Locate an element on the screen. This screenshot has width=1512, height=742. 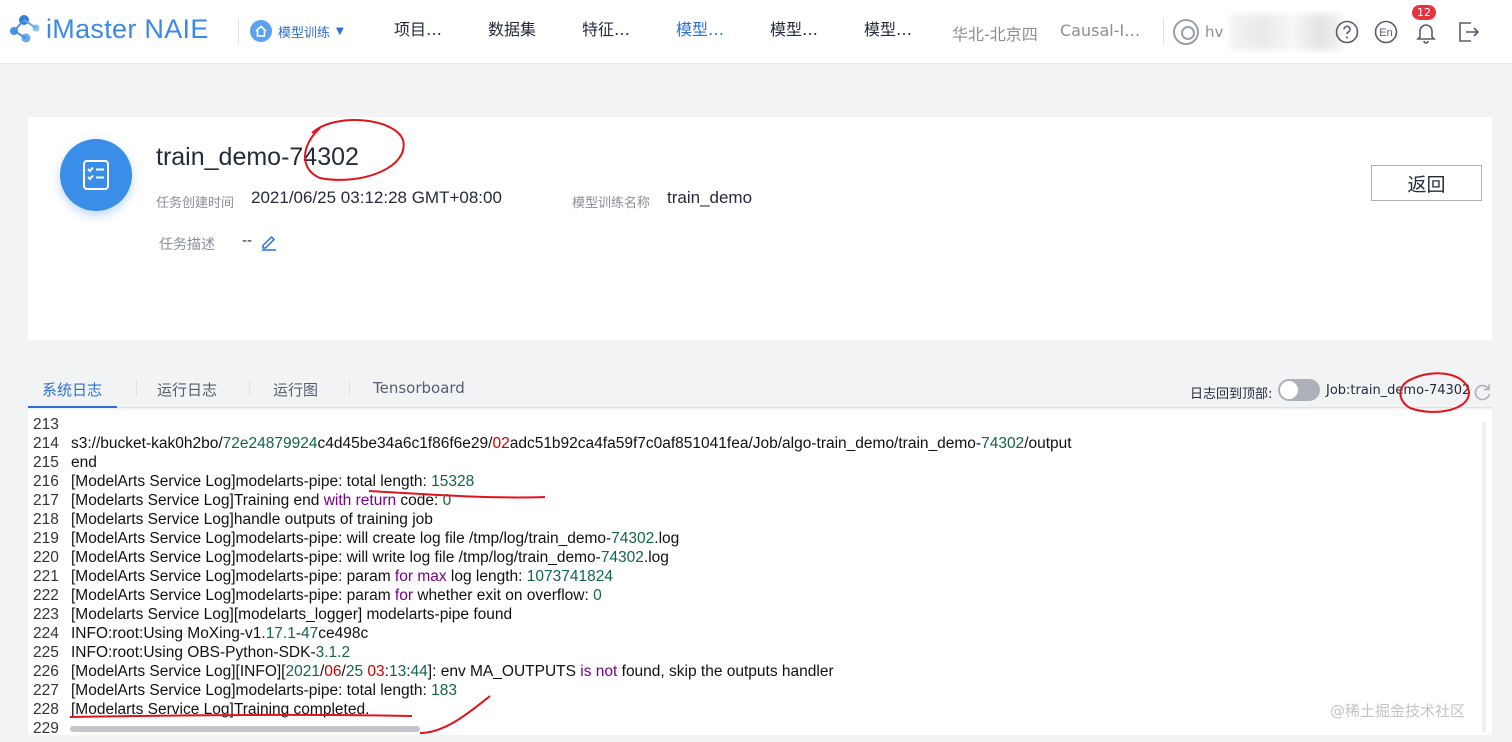
module-label: 模型训练 is located at coordinates (304, 33).